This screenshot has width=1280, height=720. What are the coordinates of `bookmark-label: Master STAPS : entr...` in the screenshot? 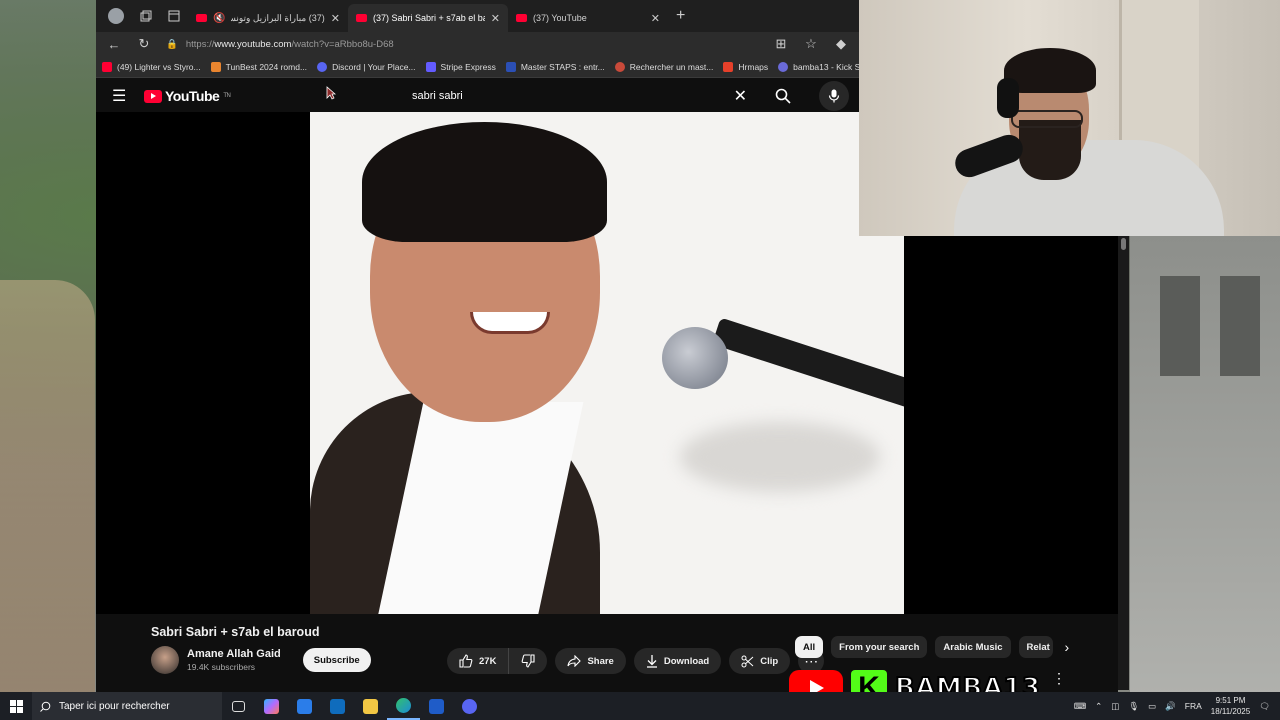 It's located at (562, 66).